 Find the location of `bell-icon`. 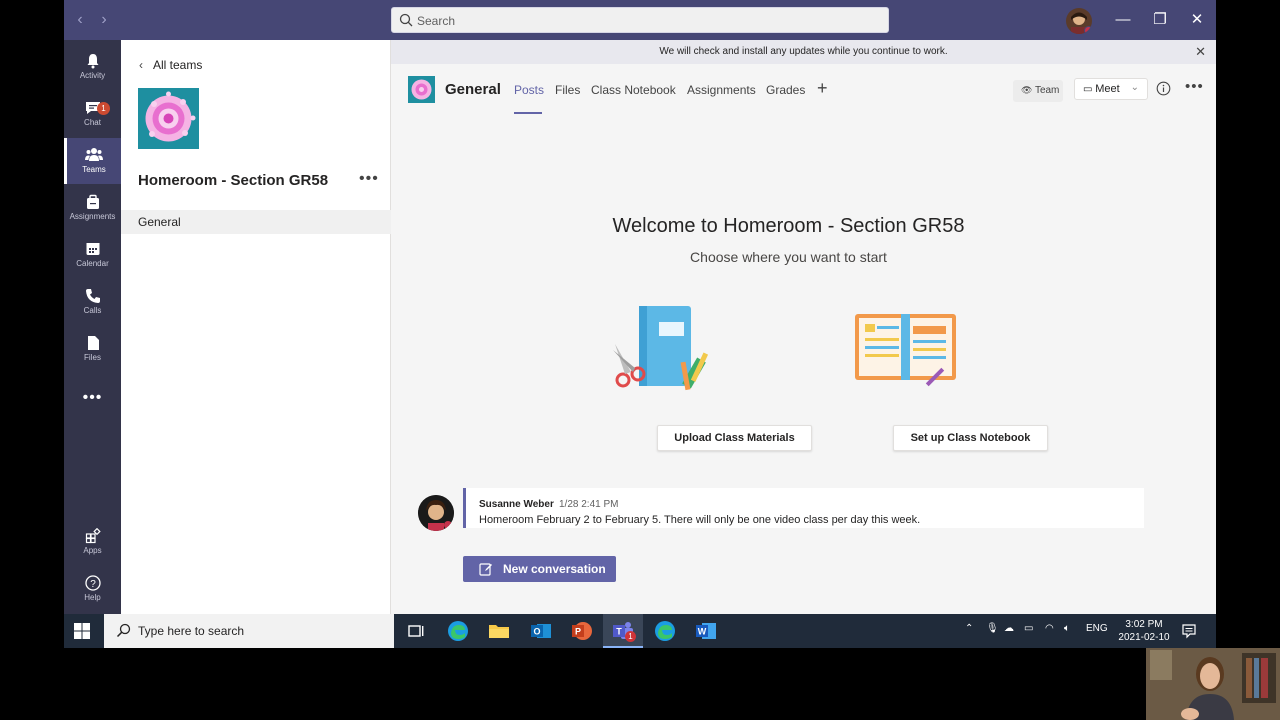

bell-icon is located at coordinates (92, 61).